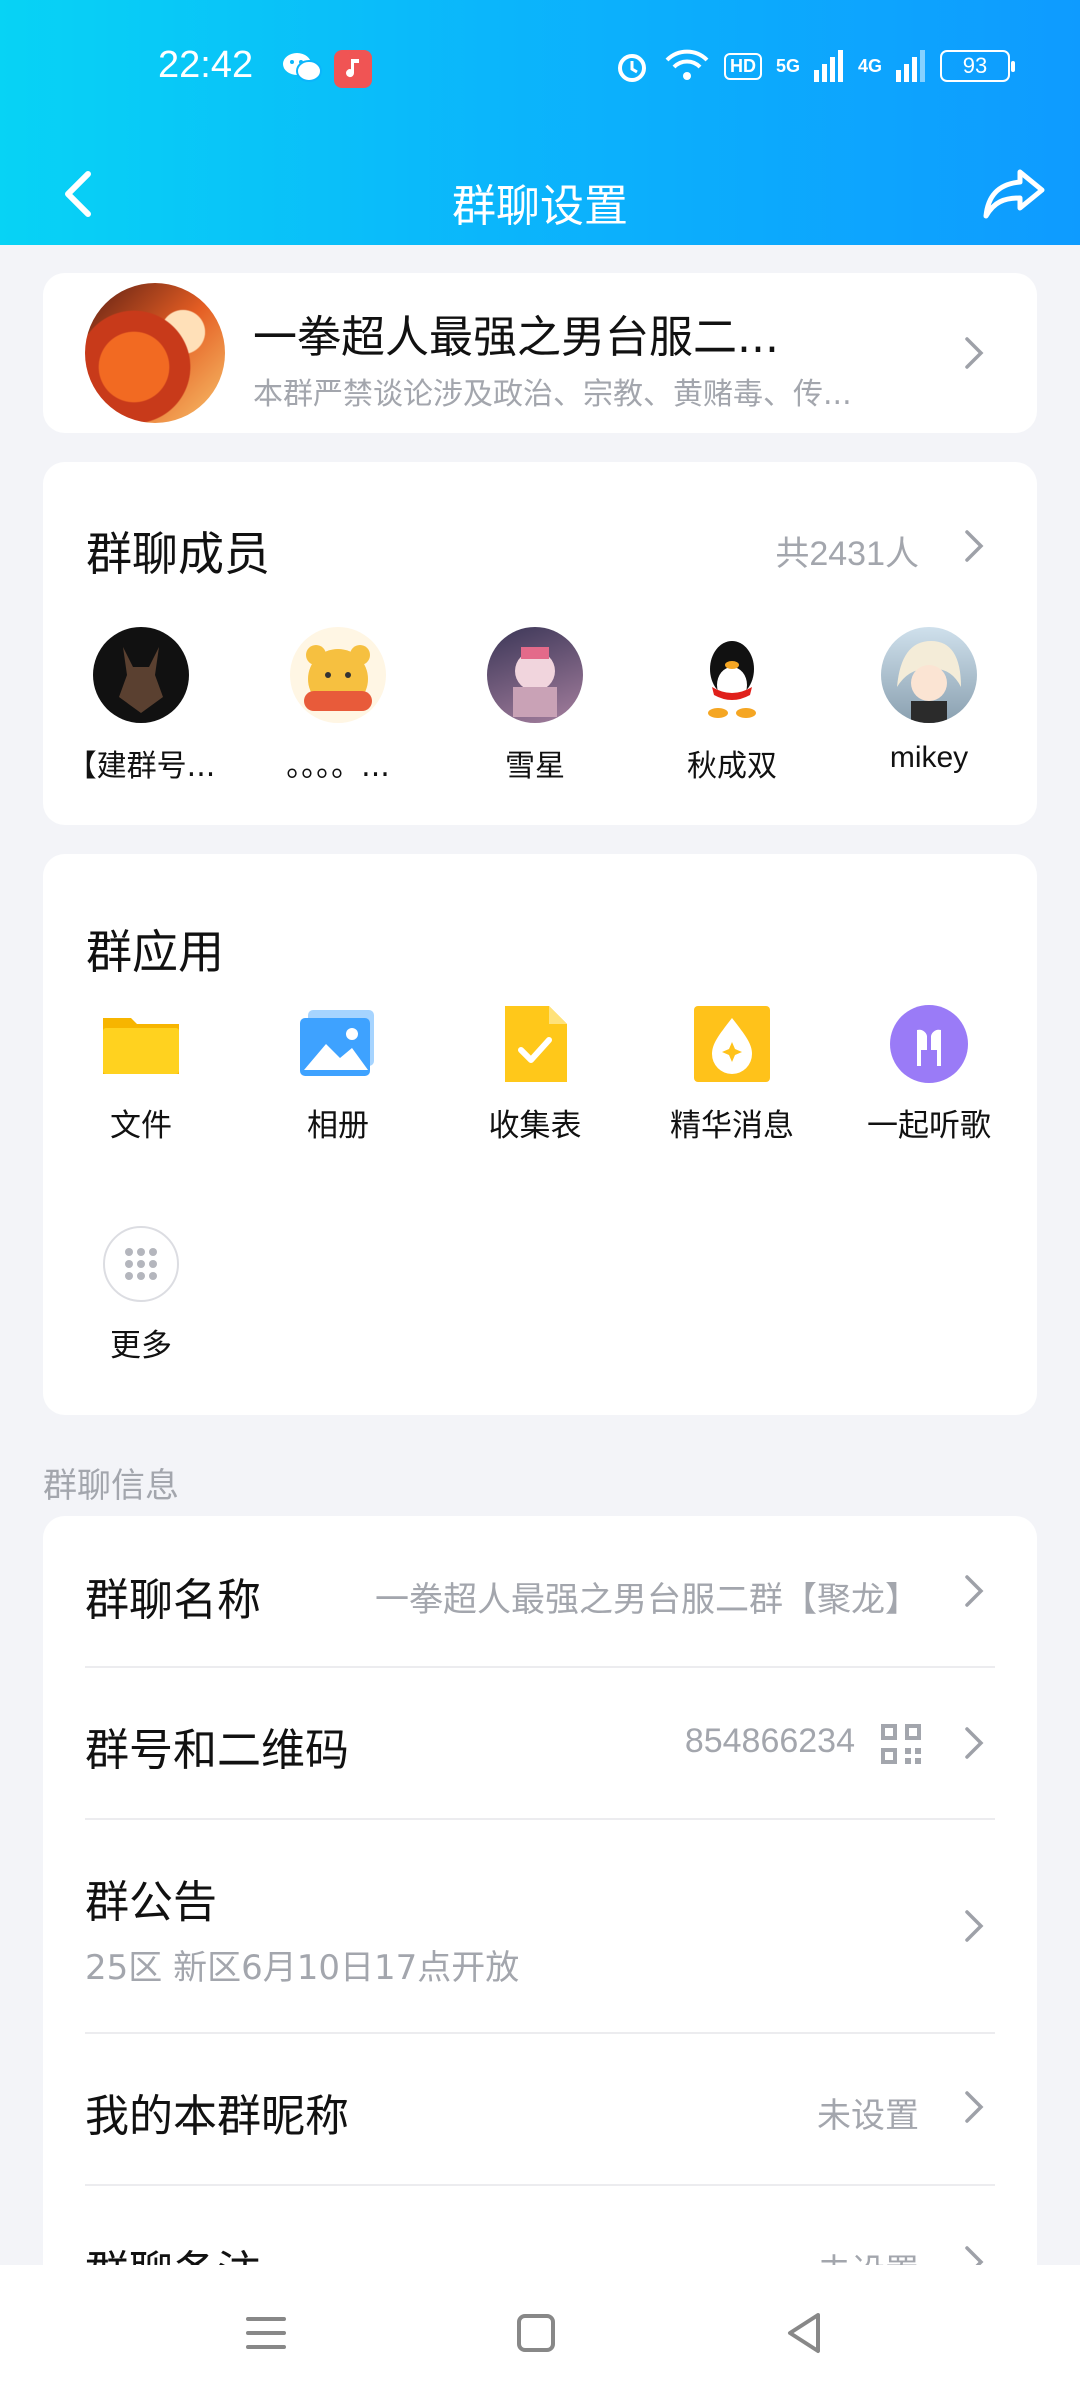  Describe the element at coordinates (302, 67) in the screenshot. I see `wechat-icon` at that location.